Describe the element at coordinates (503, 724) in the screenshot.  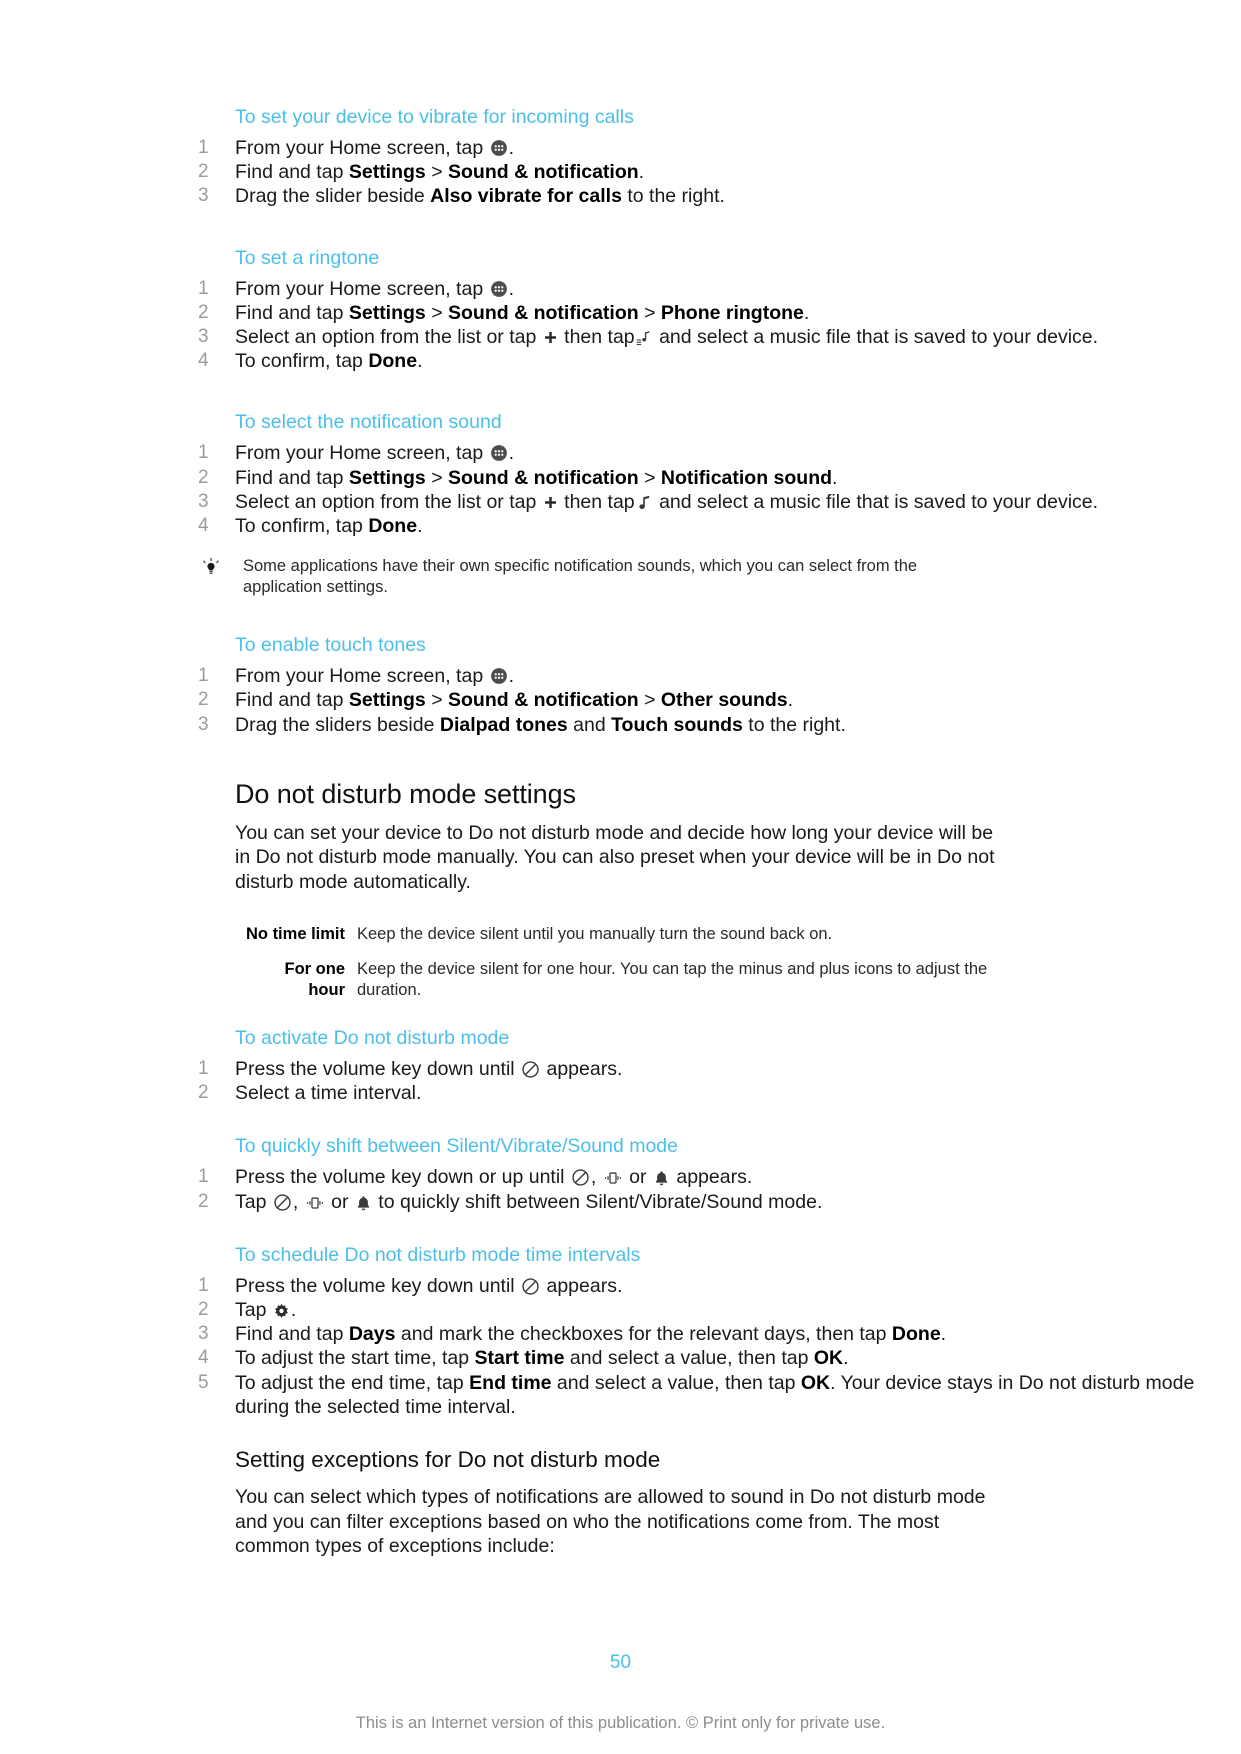
I see `ui-term: Dialpad tones` at that location.